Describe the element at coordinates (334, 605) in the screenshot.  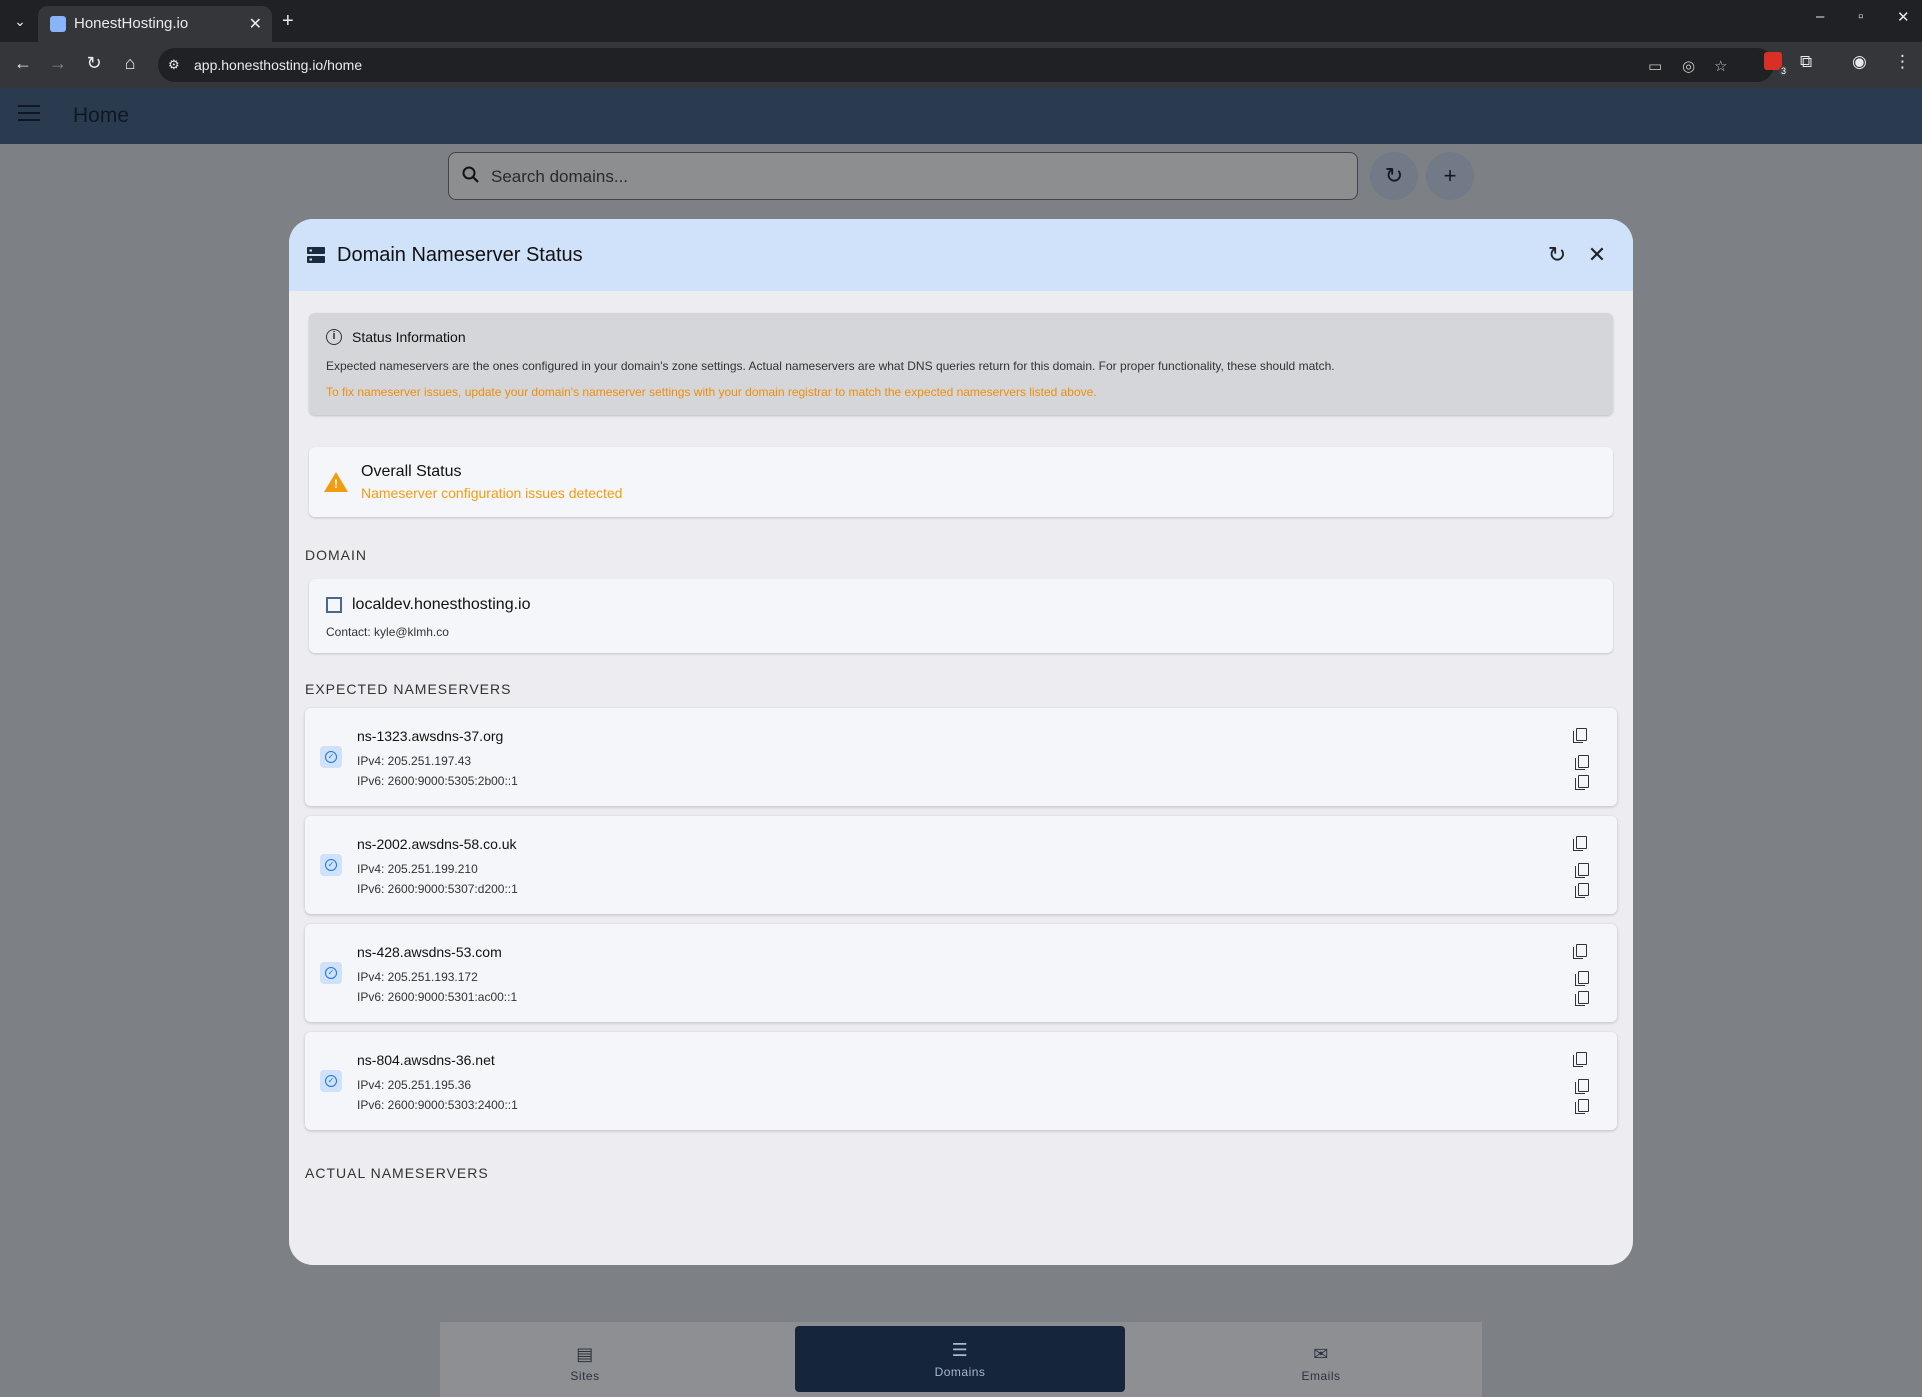
I see `building-icon` at that location.